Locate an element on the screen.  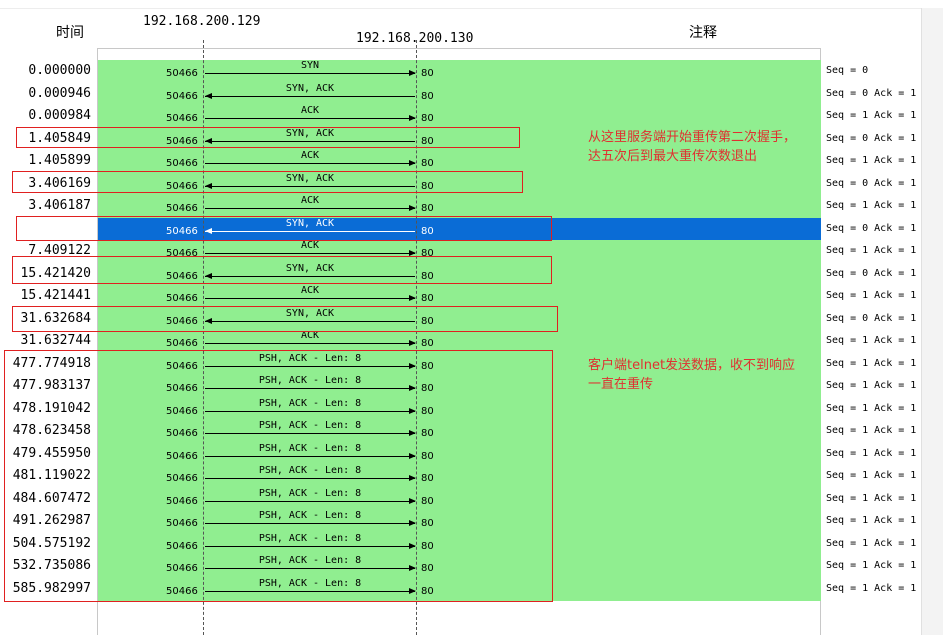
flow-row: 31.632744 50466 ACK 80 Seq = 1 Ack = 1 is located at coordinates (471, 341).